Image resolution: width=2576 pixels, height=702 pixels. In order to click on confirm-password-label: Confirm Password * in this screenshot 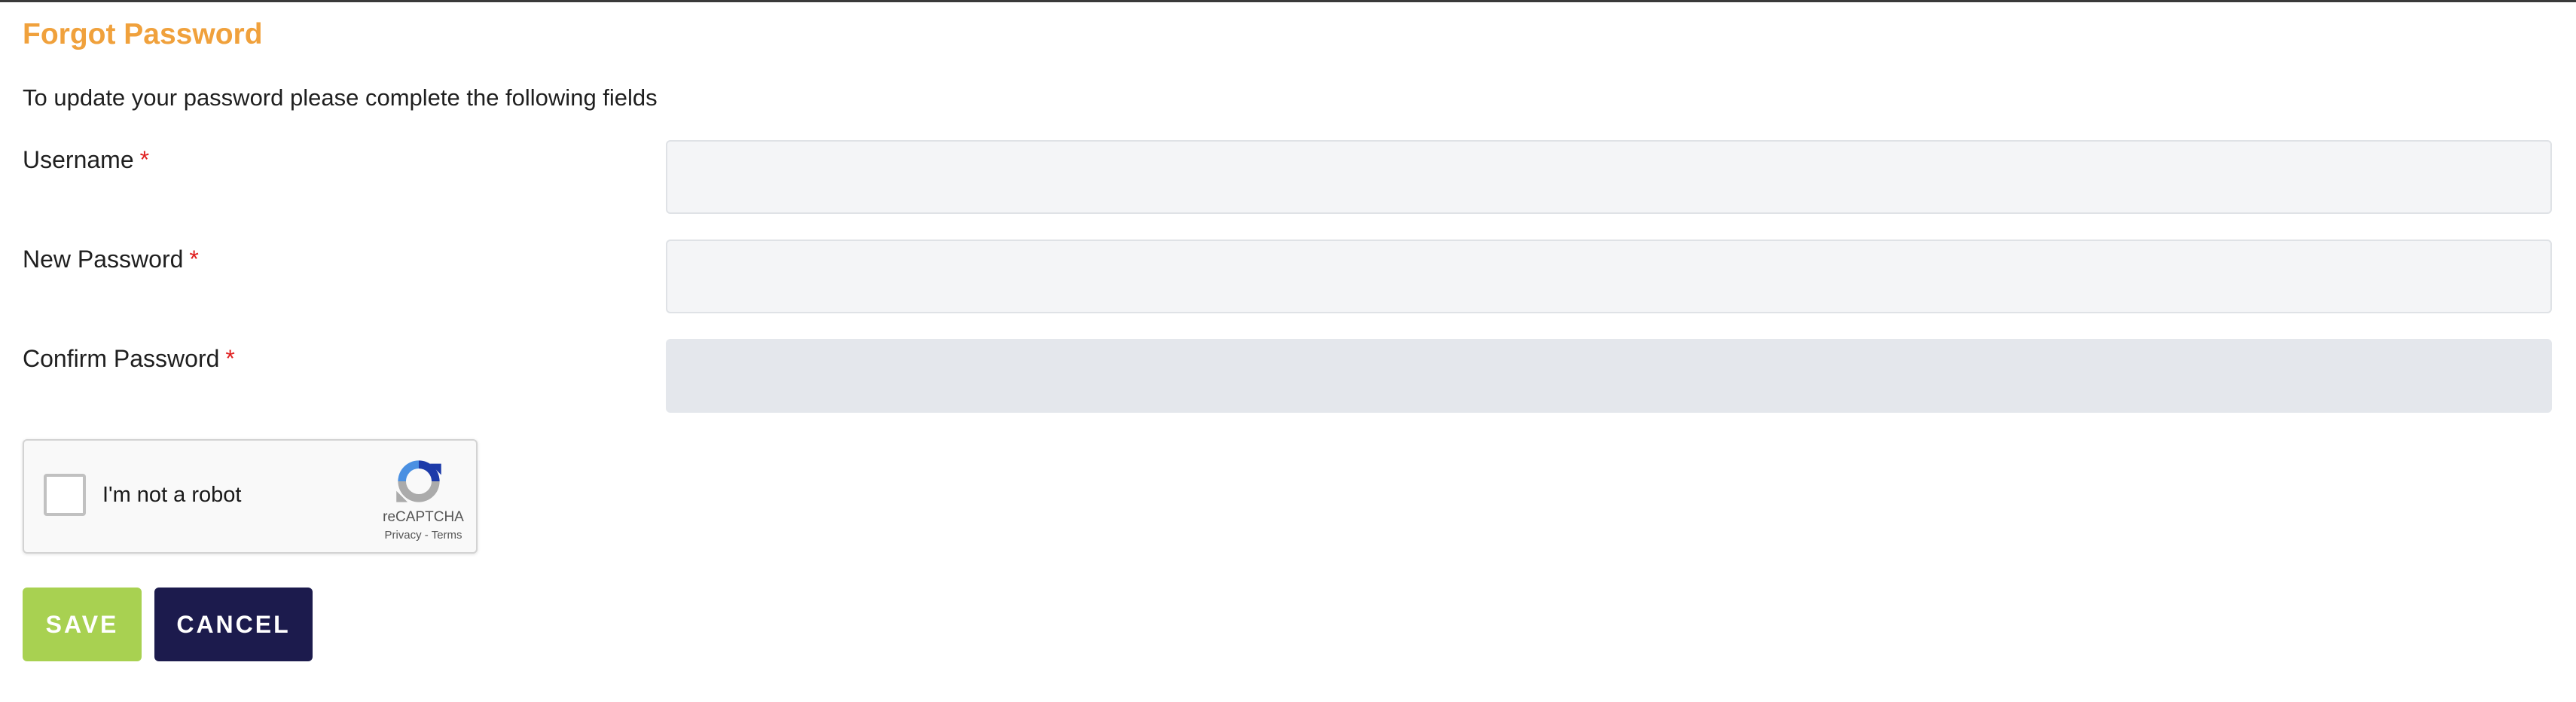, I will do `click(129, 358)`.